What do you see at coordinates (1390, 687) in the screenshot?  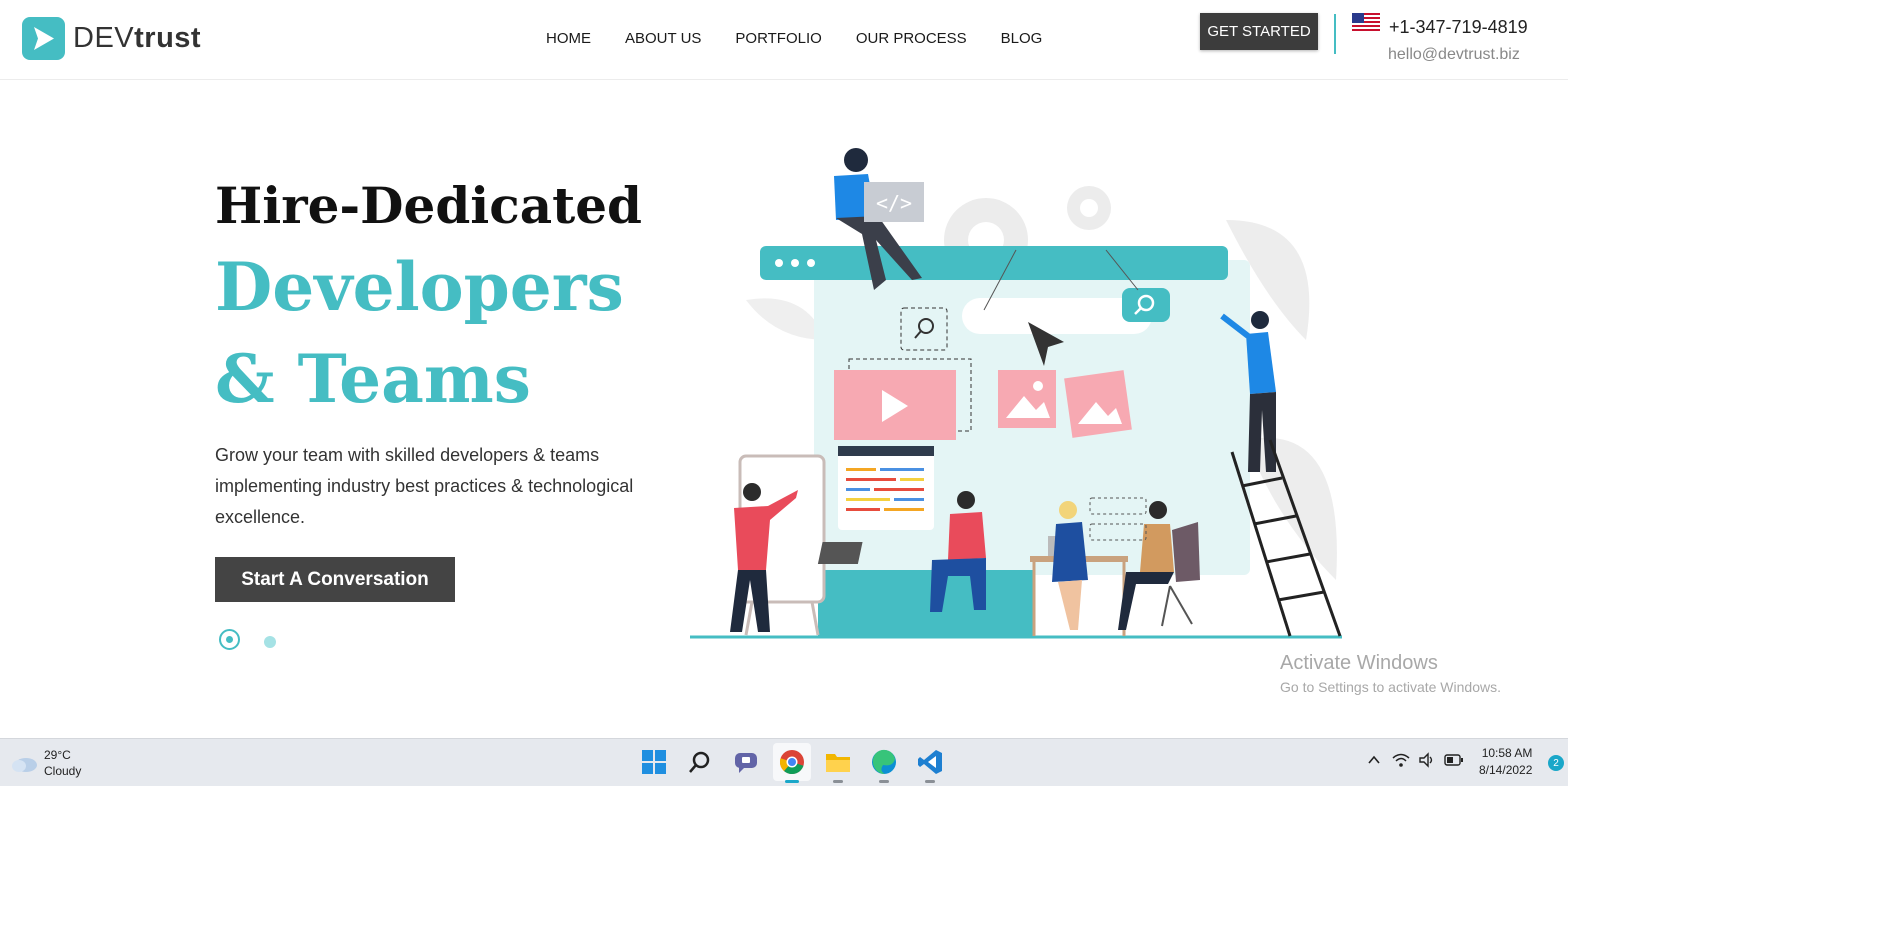 I see `activate-windows-subtitle: Go to Settings to activate Windows.` at bounding box center [1390, 687].